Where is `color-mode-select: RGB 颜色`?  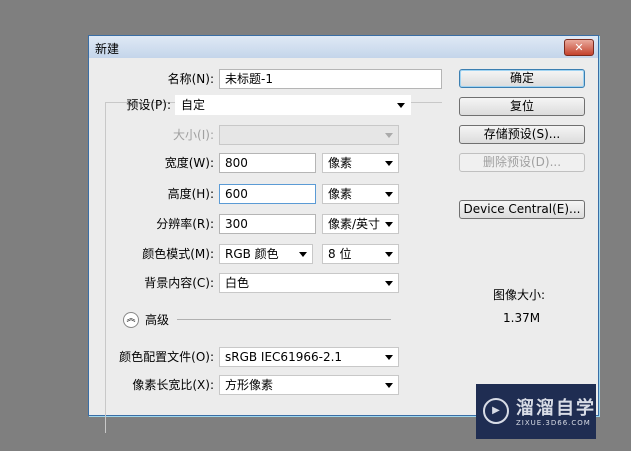 color-mode-select: RGB 颜色 is located at coordinates (266, 254).